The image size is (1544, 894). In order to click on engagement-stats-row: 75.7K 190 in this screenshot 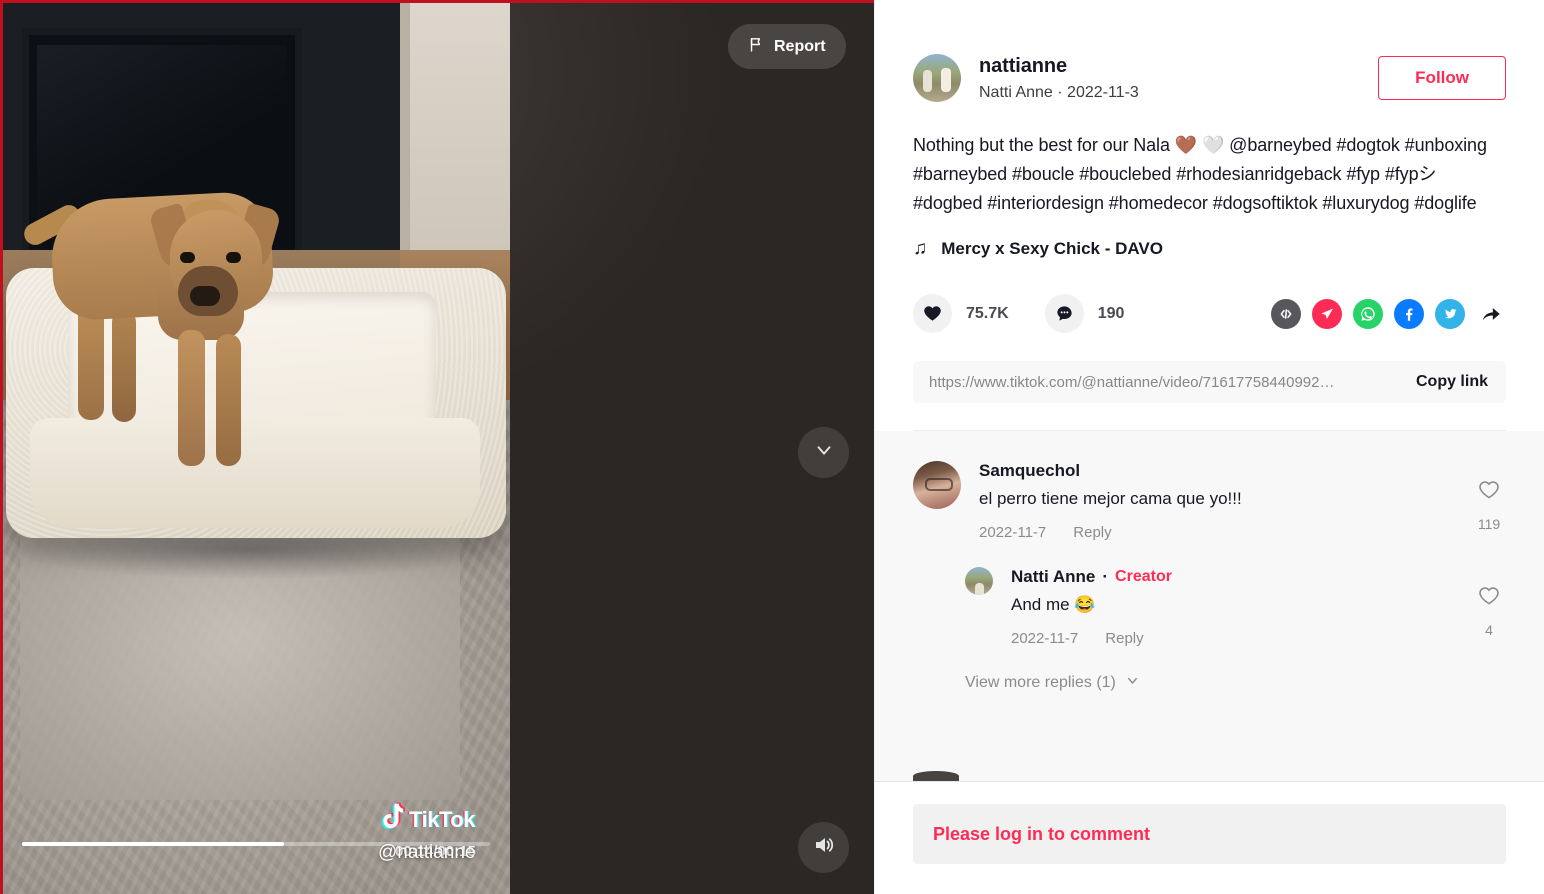, I will do `click(1209, 314)`.